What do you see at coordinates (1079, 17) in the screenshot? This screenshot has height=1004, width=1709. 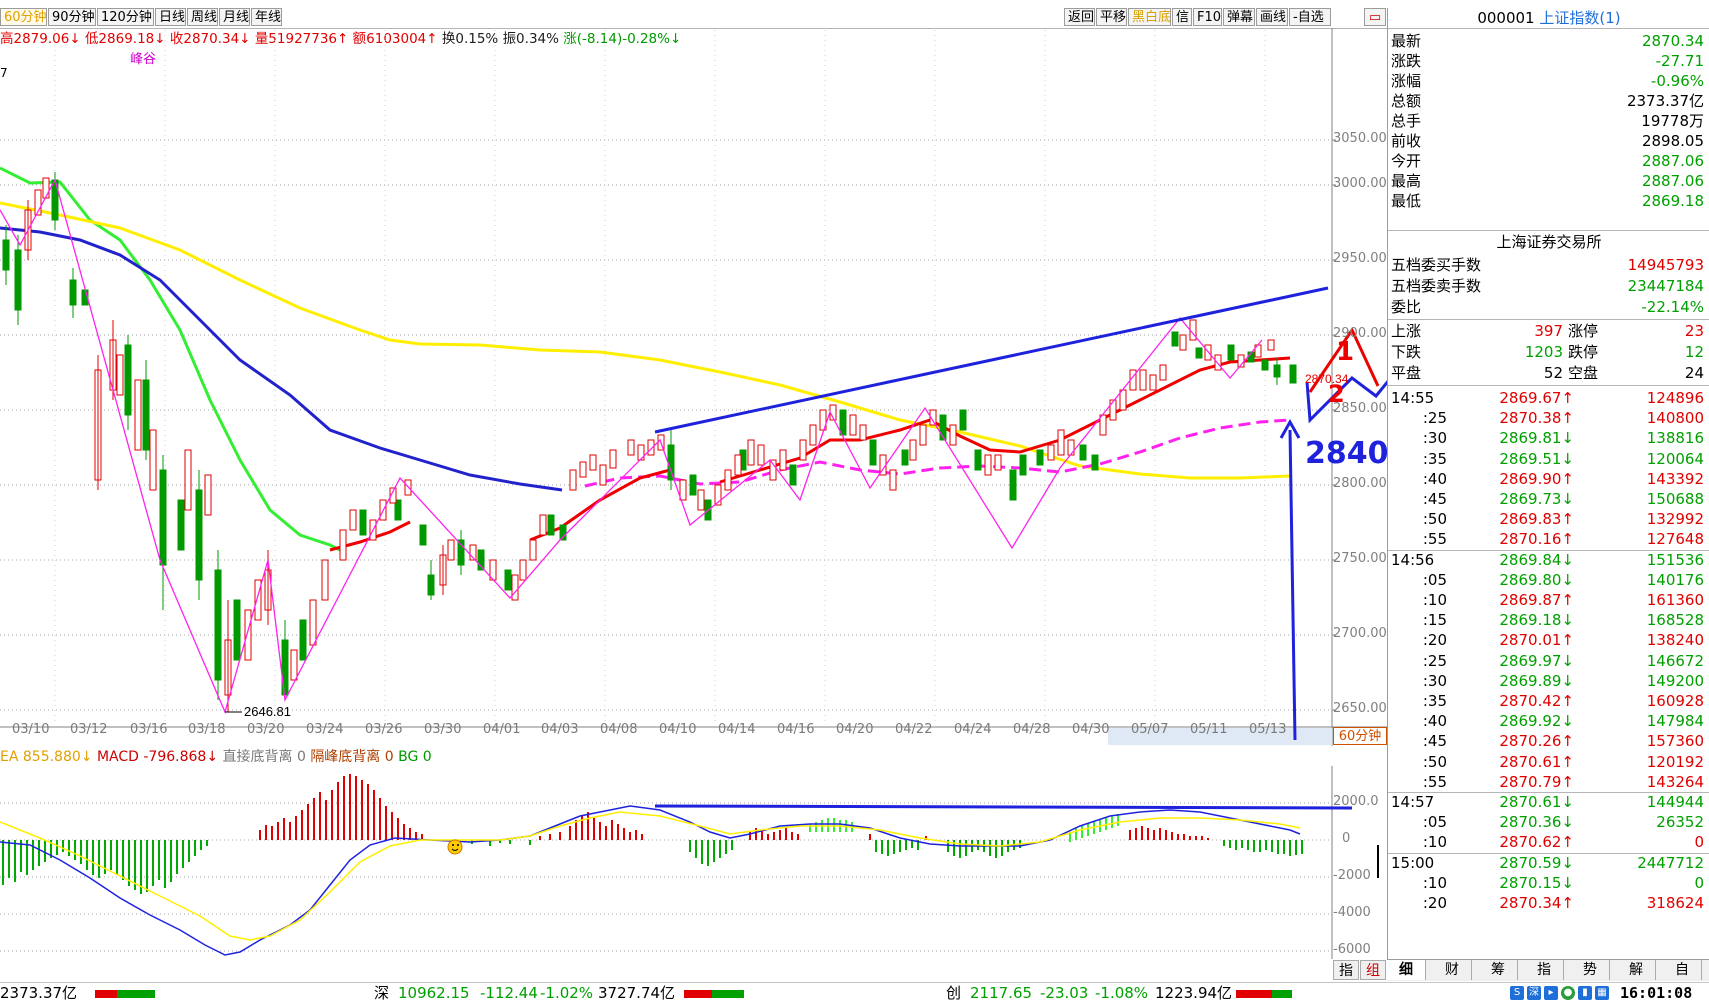 I see `back-button: 返回` at bounding box center [1079, 17].